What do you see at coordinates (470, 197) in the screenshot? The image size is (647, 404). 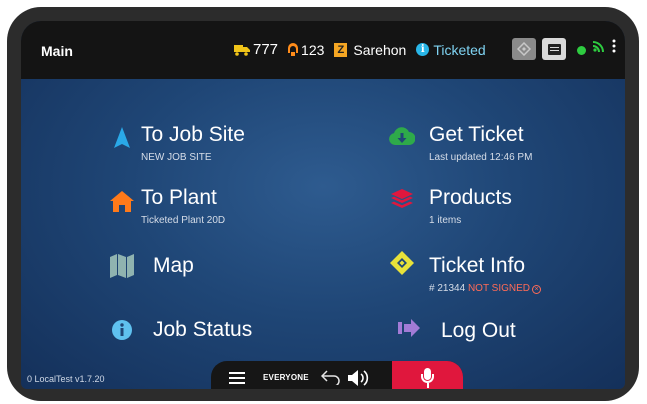 I see `products-label: Products` at bounding box center [470, 197].